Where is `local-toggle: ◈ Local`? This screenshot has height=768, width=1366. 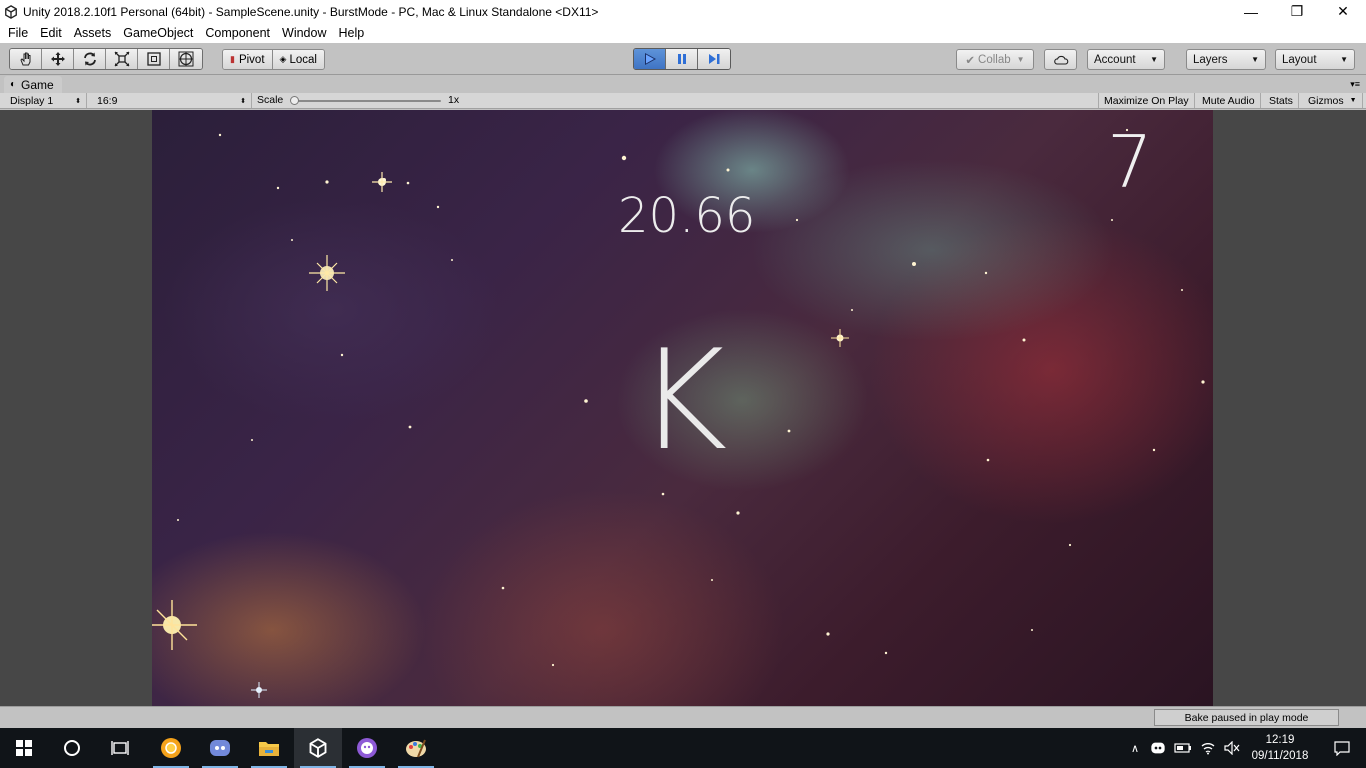 local-toggle: ◈ Local is located at coordinates (298, 59).